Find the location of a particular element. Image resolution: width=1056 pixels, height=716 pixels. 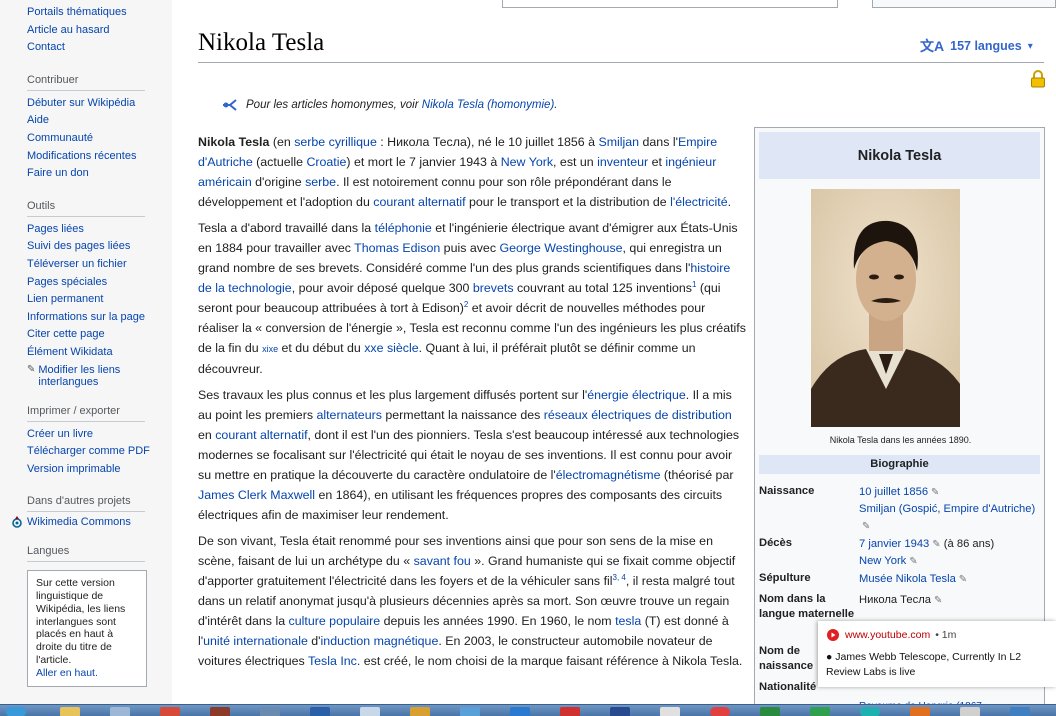

sidebar-item-community: Communauté is located at coordinates (99, 139).